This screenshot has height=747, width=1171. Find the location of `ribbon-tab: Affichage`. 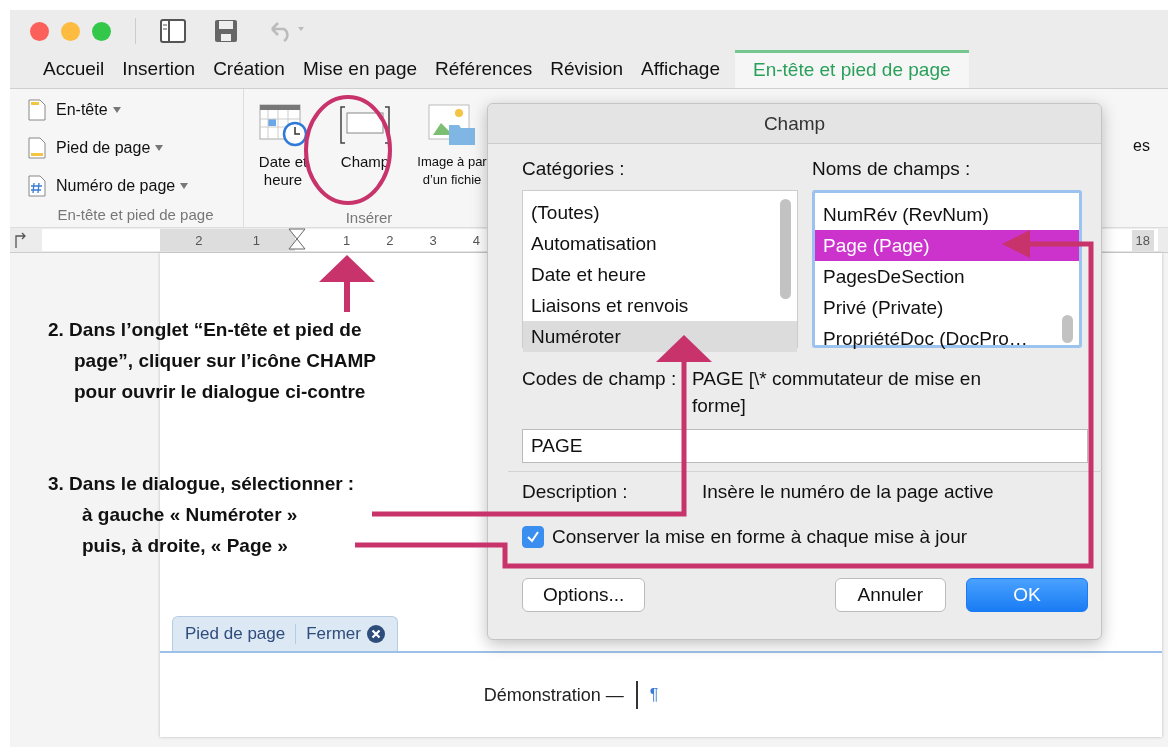

ribbon-tab: Affichage is located at coordinates (680, 72).